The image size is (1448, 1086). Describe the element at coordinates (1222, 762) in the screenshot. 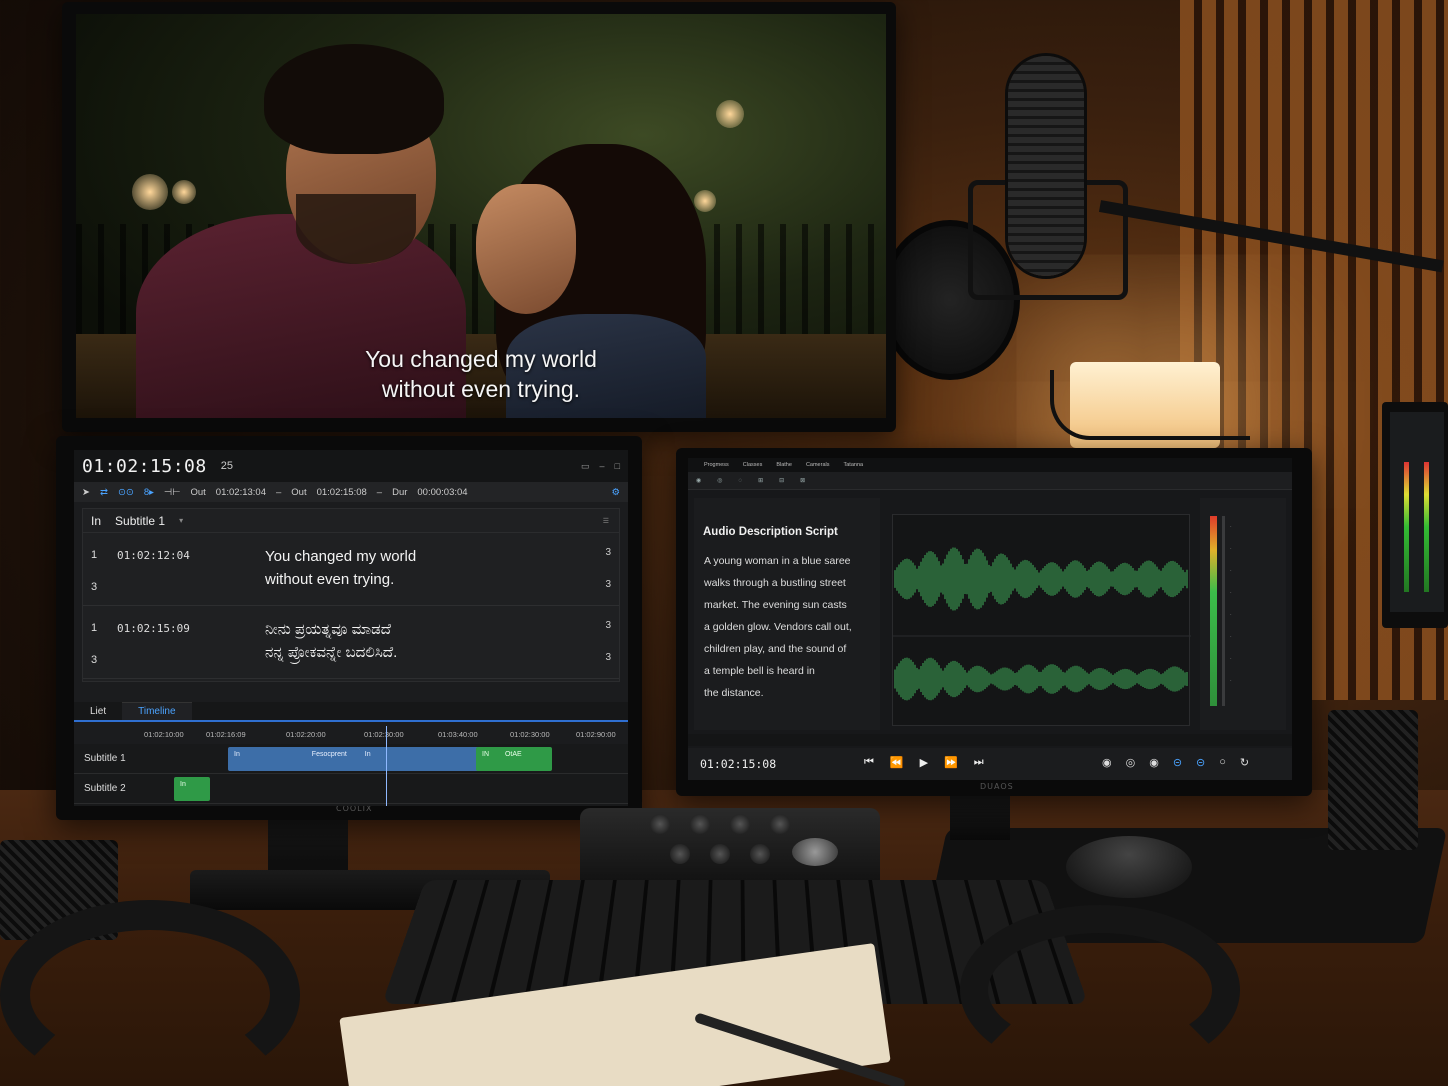

I see `circle-icon: ○` at that location.